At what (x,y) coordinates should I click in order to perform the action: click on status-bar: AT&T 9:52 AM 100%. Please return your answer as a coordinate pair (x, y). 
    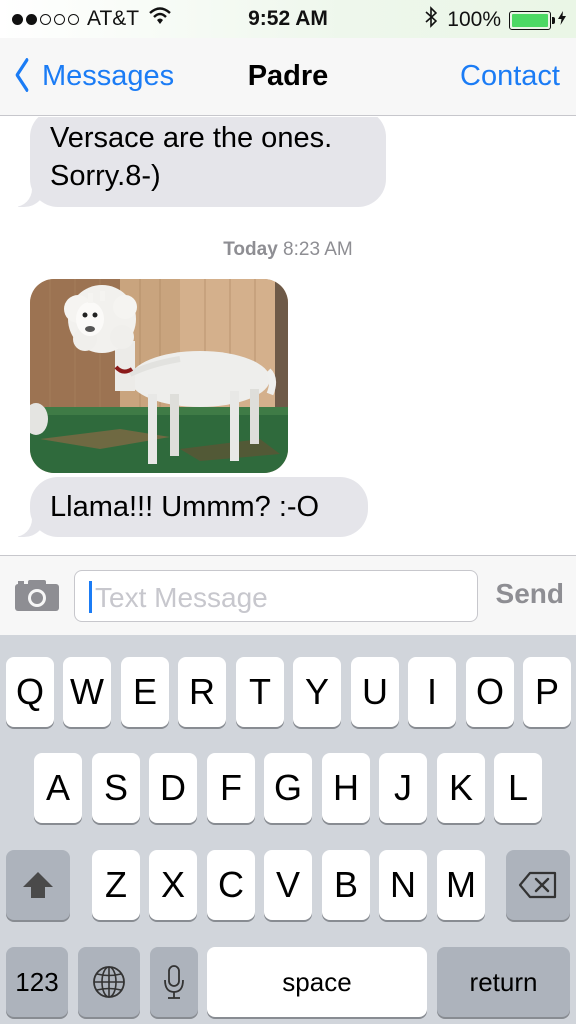
    Looking at the image, I should click on (288, 19).